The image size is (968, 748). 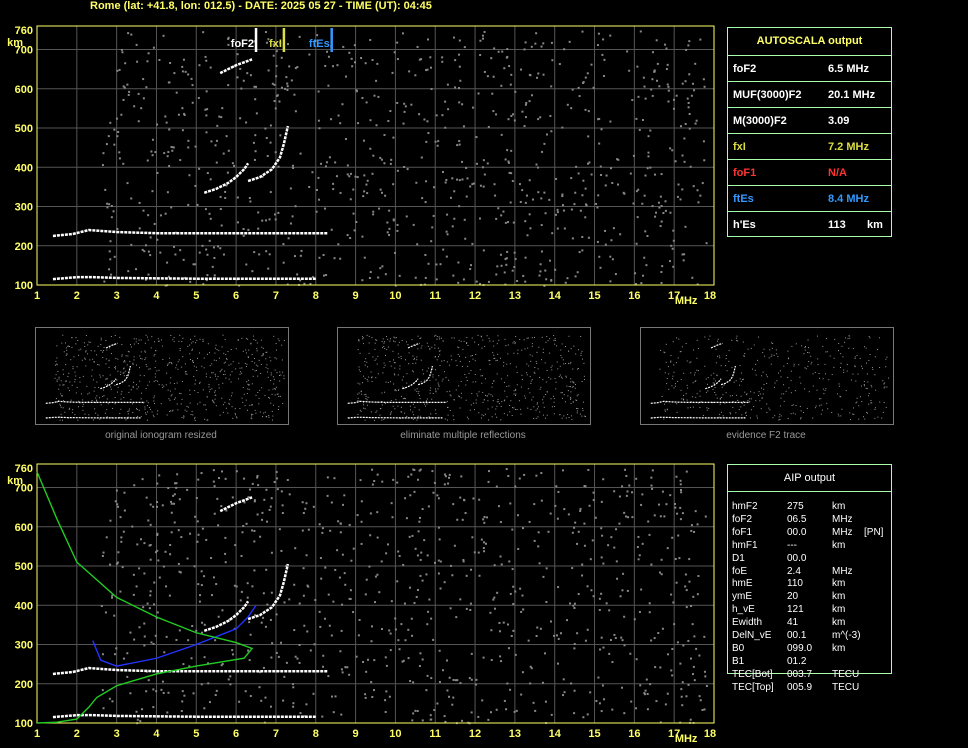 What do you see at coordinates (797, 661) in the screenshot?
I see `aip-value: 01.2` at bounding box center [797, 661].